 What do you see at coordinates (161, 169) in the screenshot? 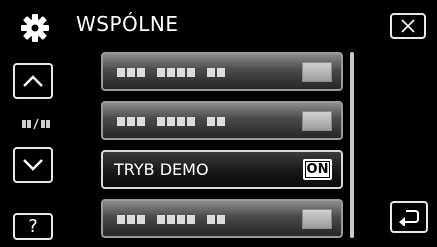
I see `item-label: TRYB DEMO` at bounding box center [161, 169].